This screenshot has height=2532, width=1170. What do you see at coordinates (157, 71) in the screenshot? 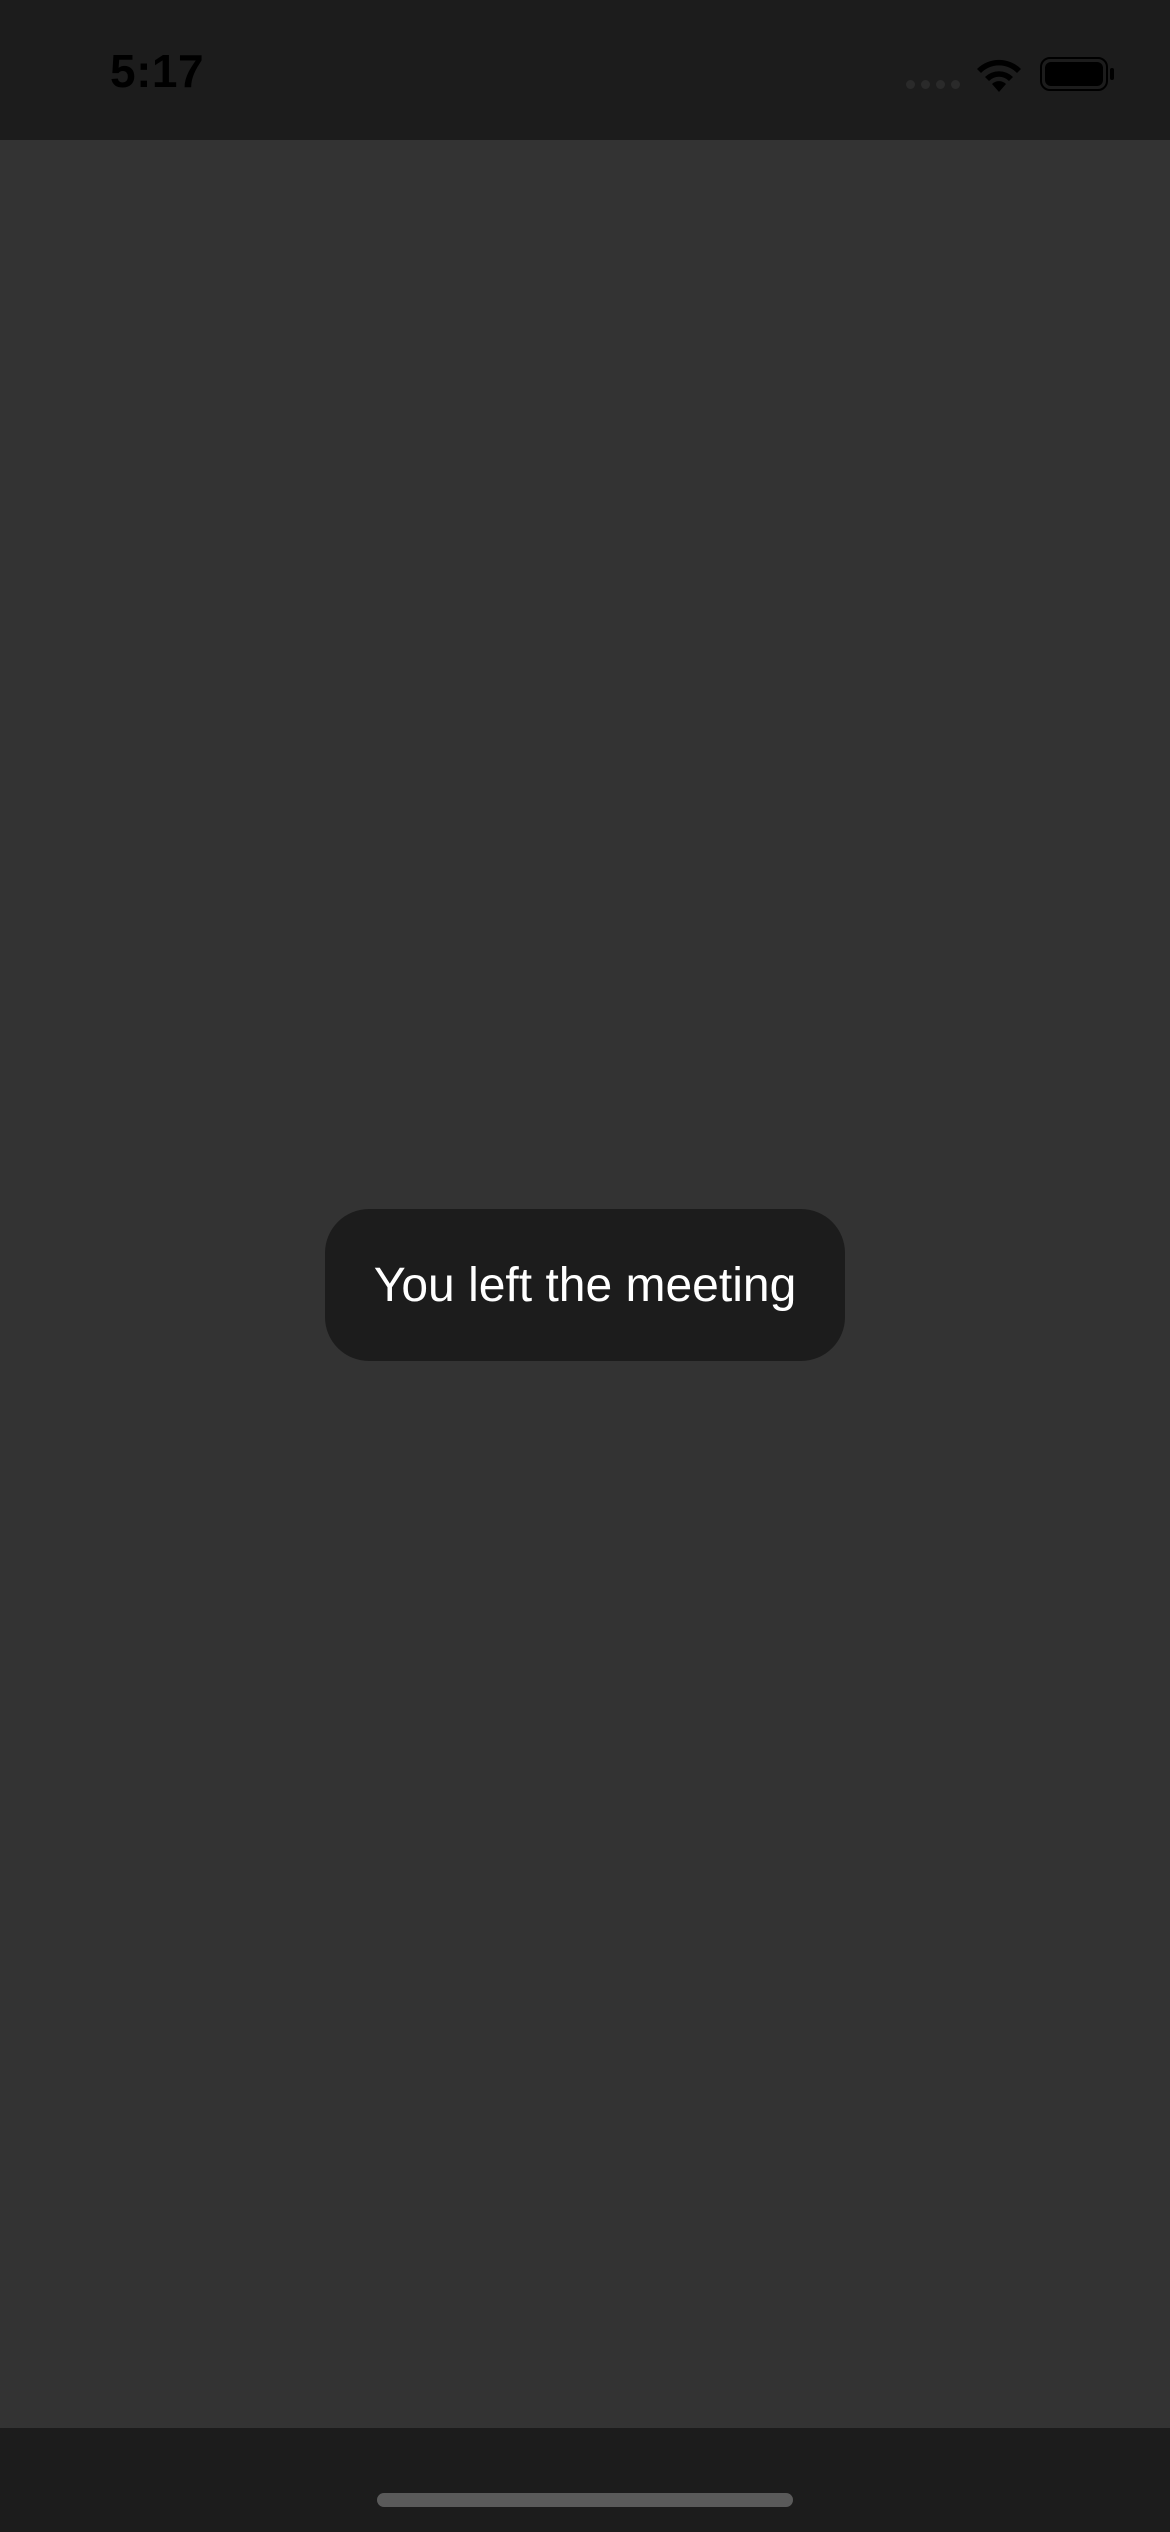
I see `status-time: 5:17` at bounding box center [157, 71].